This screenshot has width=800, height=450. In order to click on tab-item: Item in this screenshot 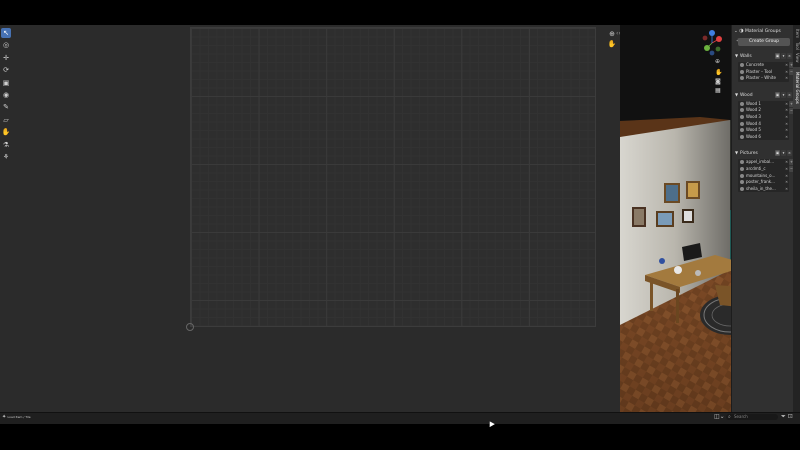, I will do `click(796, 34)`.